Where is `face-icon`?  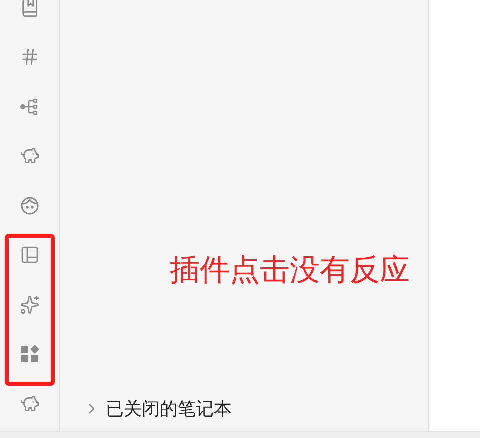
face-icon is located at coordinates (30, 206).